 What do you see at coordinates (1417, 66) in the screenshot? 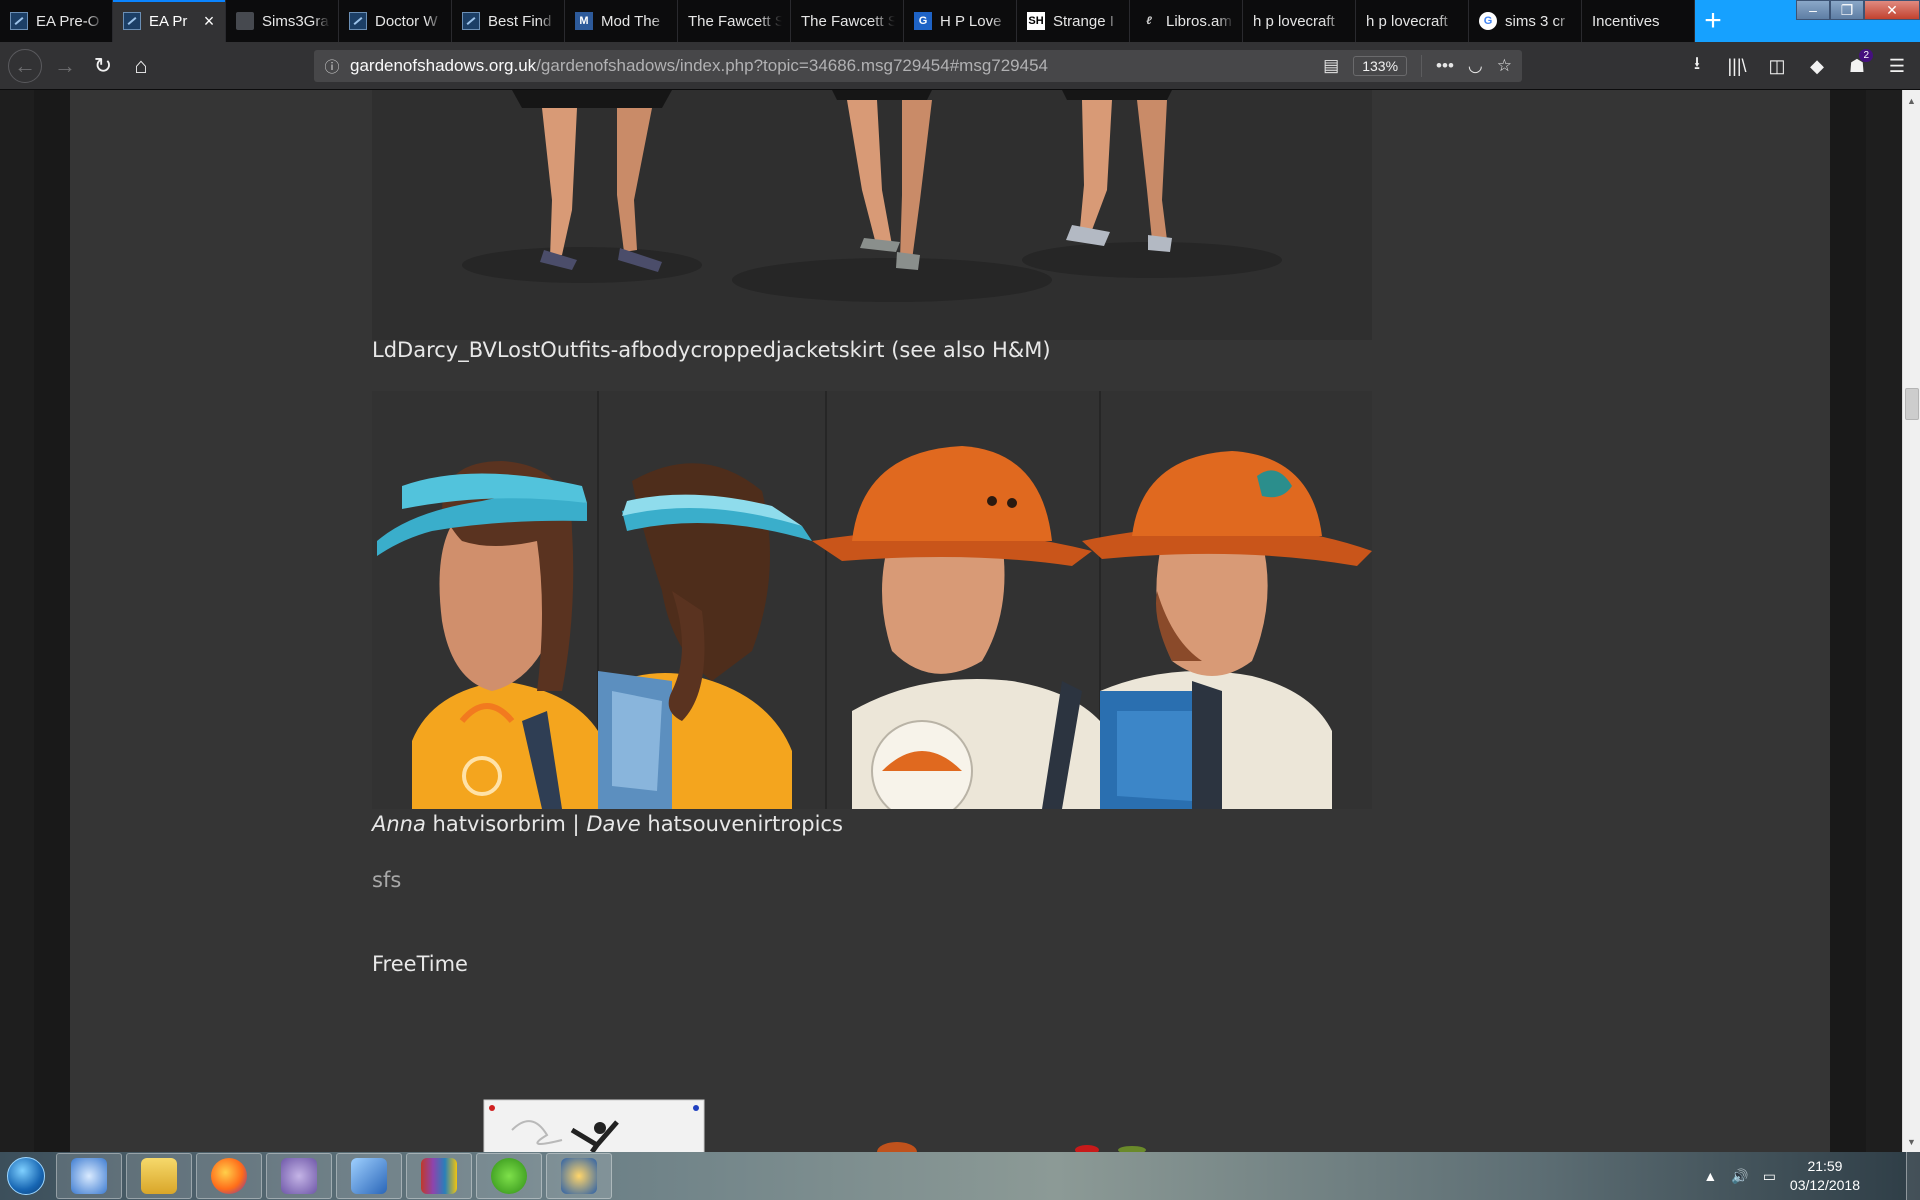
I see `url-bar-actions: ▤ 133% ••• ◡ ☆` at bounding box center [1417, 66].